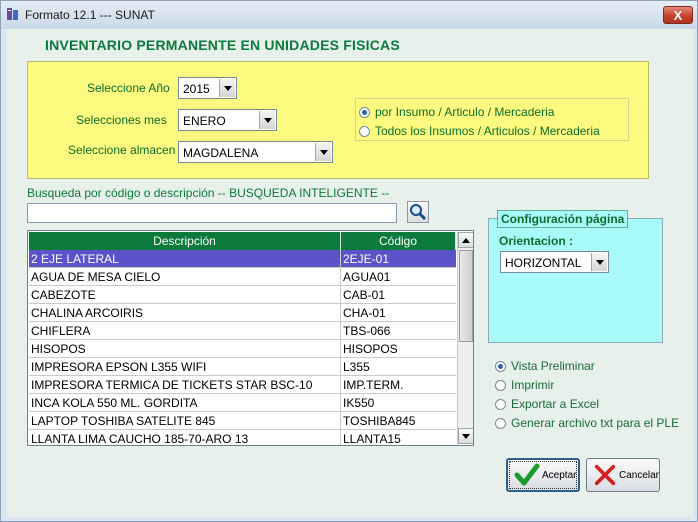  What do you see at coordinates (221, 153) in the screenshot?
I see `warehouse-value: MAGDALENA` at bounding box center [221, 153].